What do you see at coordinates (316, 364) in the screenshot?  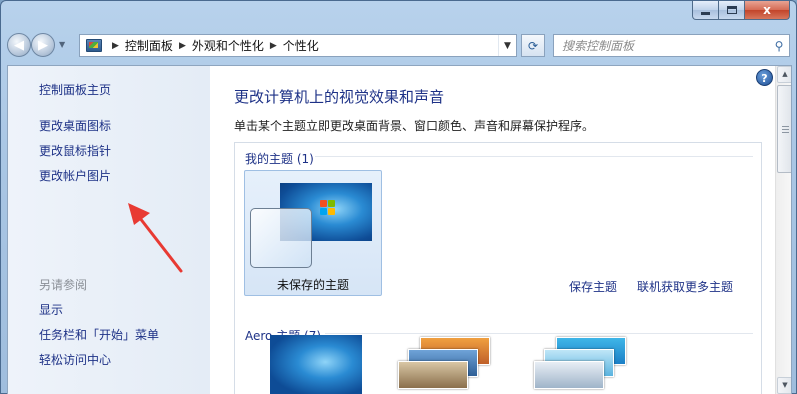 I see `aero-theme-windows7-thumbnail` at bounding box center [316, 364].